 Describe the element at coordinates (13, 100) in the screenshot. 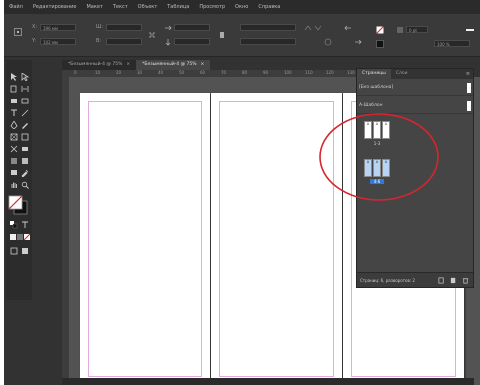

I see `content-collector-icon` at that location.